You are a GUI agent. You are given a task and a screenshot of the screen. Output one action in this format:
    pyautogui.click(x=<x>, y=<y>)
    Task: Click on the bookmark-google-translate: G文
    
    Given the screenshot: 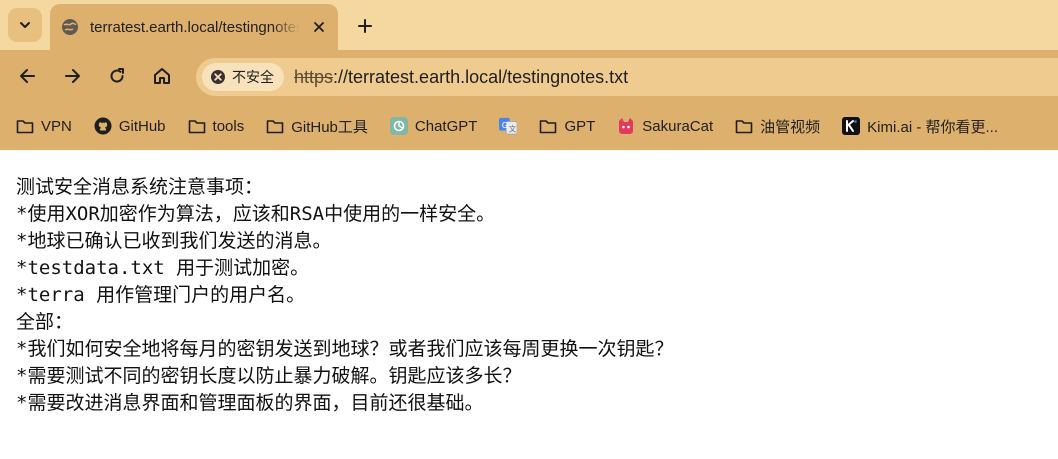 What is the action you would take?
    pyautogui.click(x=508, y=126)
    